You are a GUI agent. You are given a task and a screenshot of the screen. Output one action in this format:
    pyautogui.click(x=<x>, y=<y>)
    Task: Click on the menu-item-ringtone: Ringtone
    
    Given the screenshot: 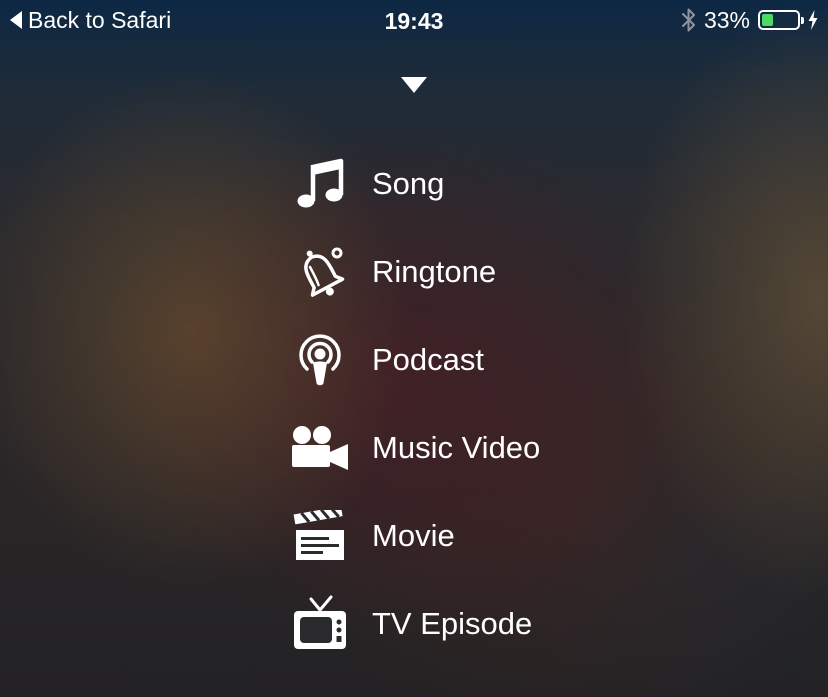 What is the action you would take?
    pyautogui.click(x=448, y=272)
    